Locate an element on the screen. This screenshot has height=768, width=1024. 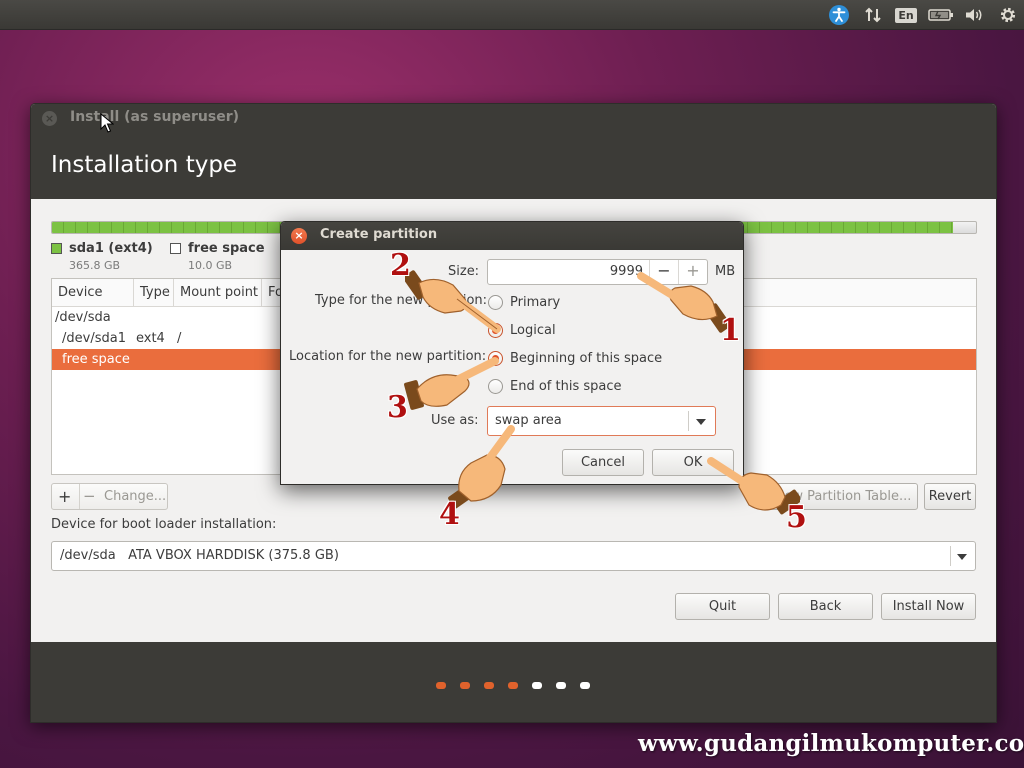
cell-device: /dev/sda1 is located at coordinates (94, 338).